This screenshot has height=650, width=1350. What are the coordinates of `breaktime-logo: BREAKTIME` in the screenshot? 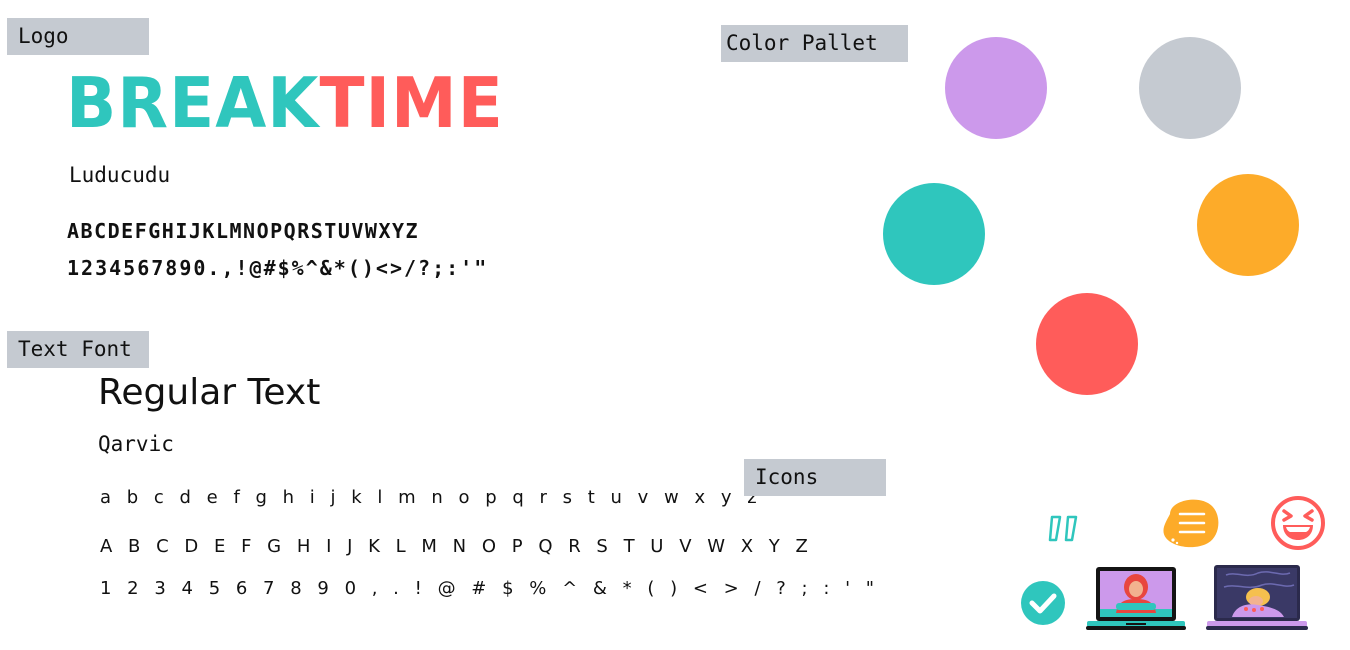 It's located at (285, 104).